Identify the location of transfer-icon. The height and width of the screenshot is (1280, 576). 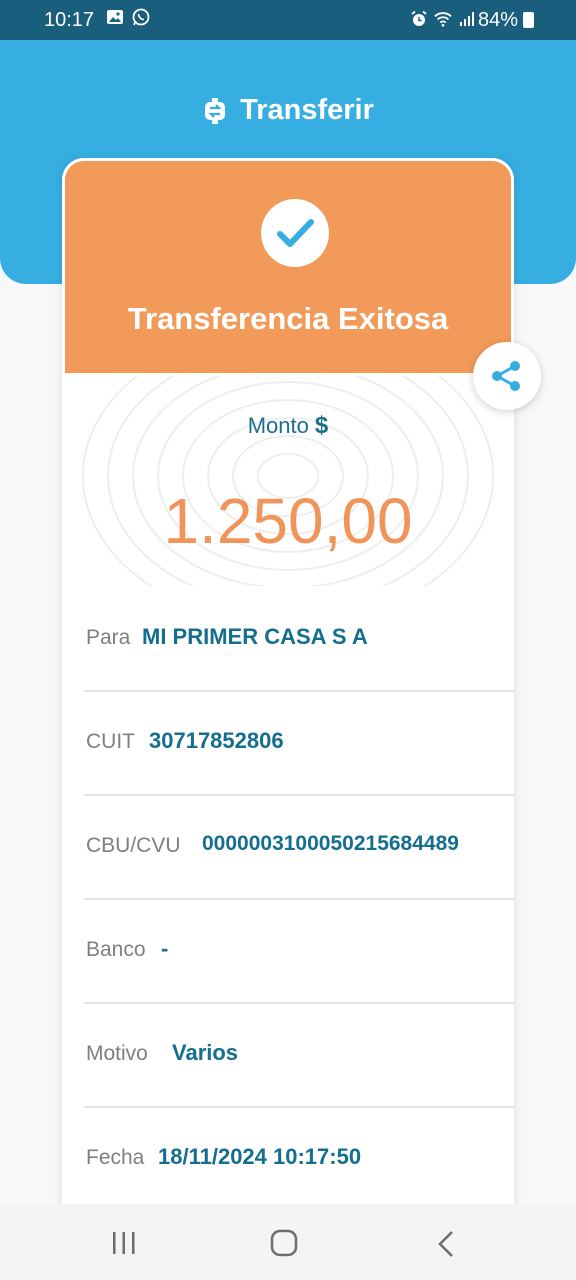
(215, 110).